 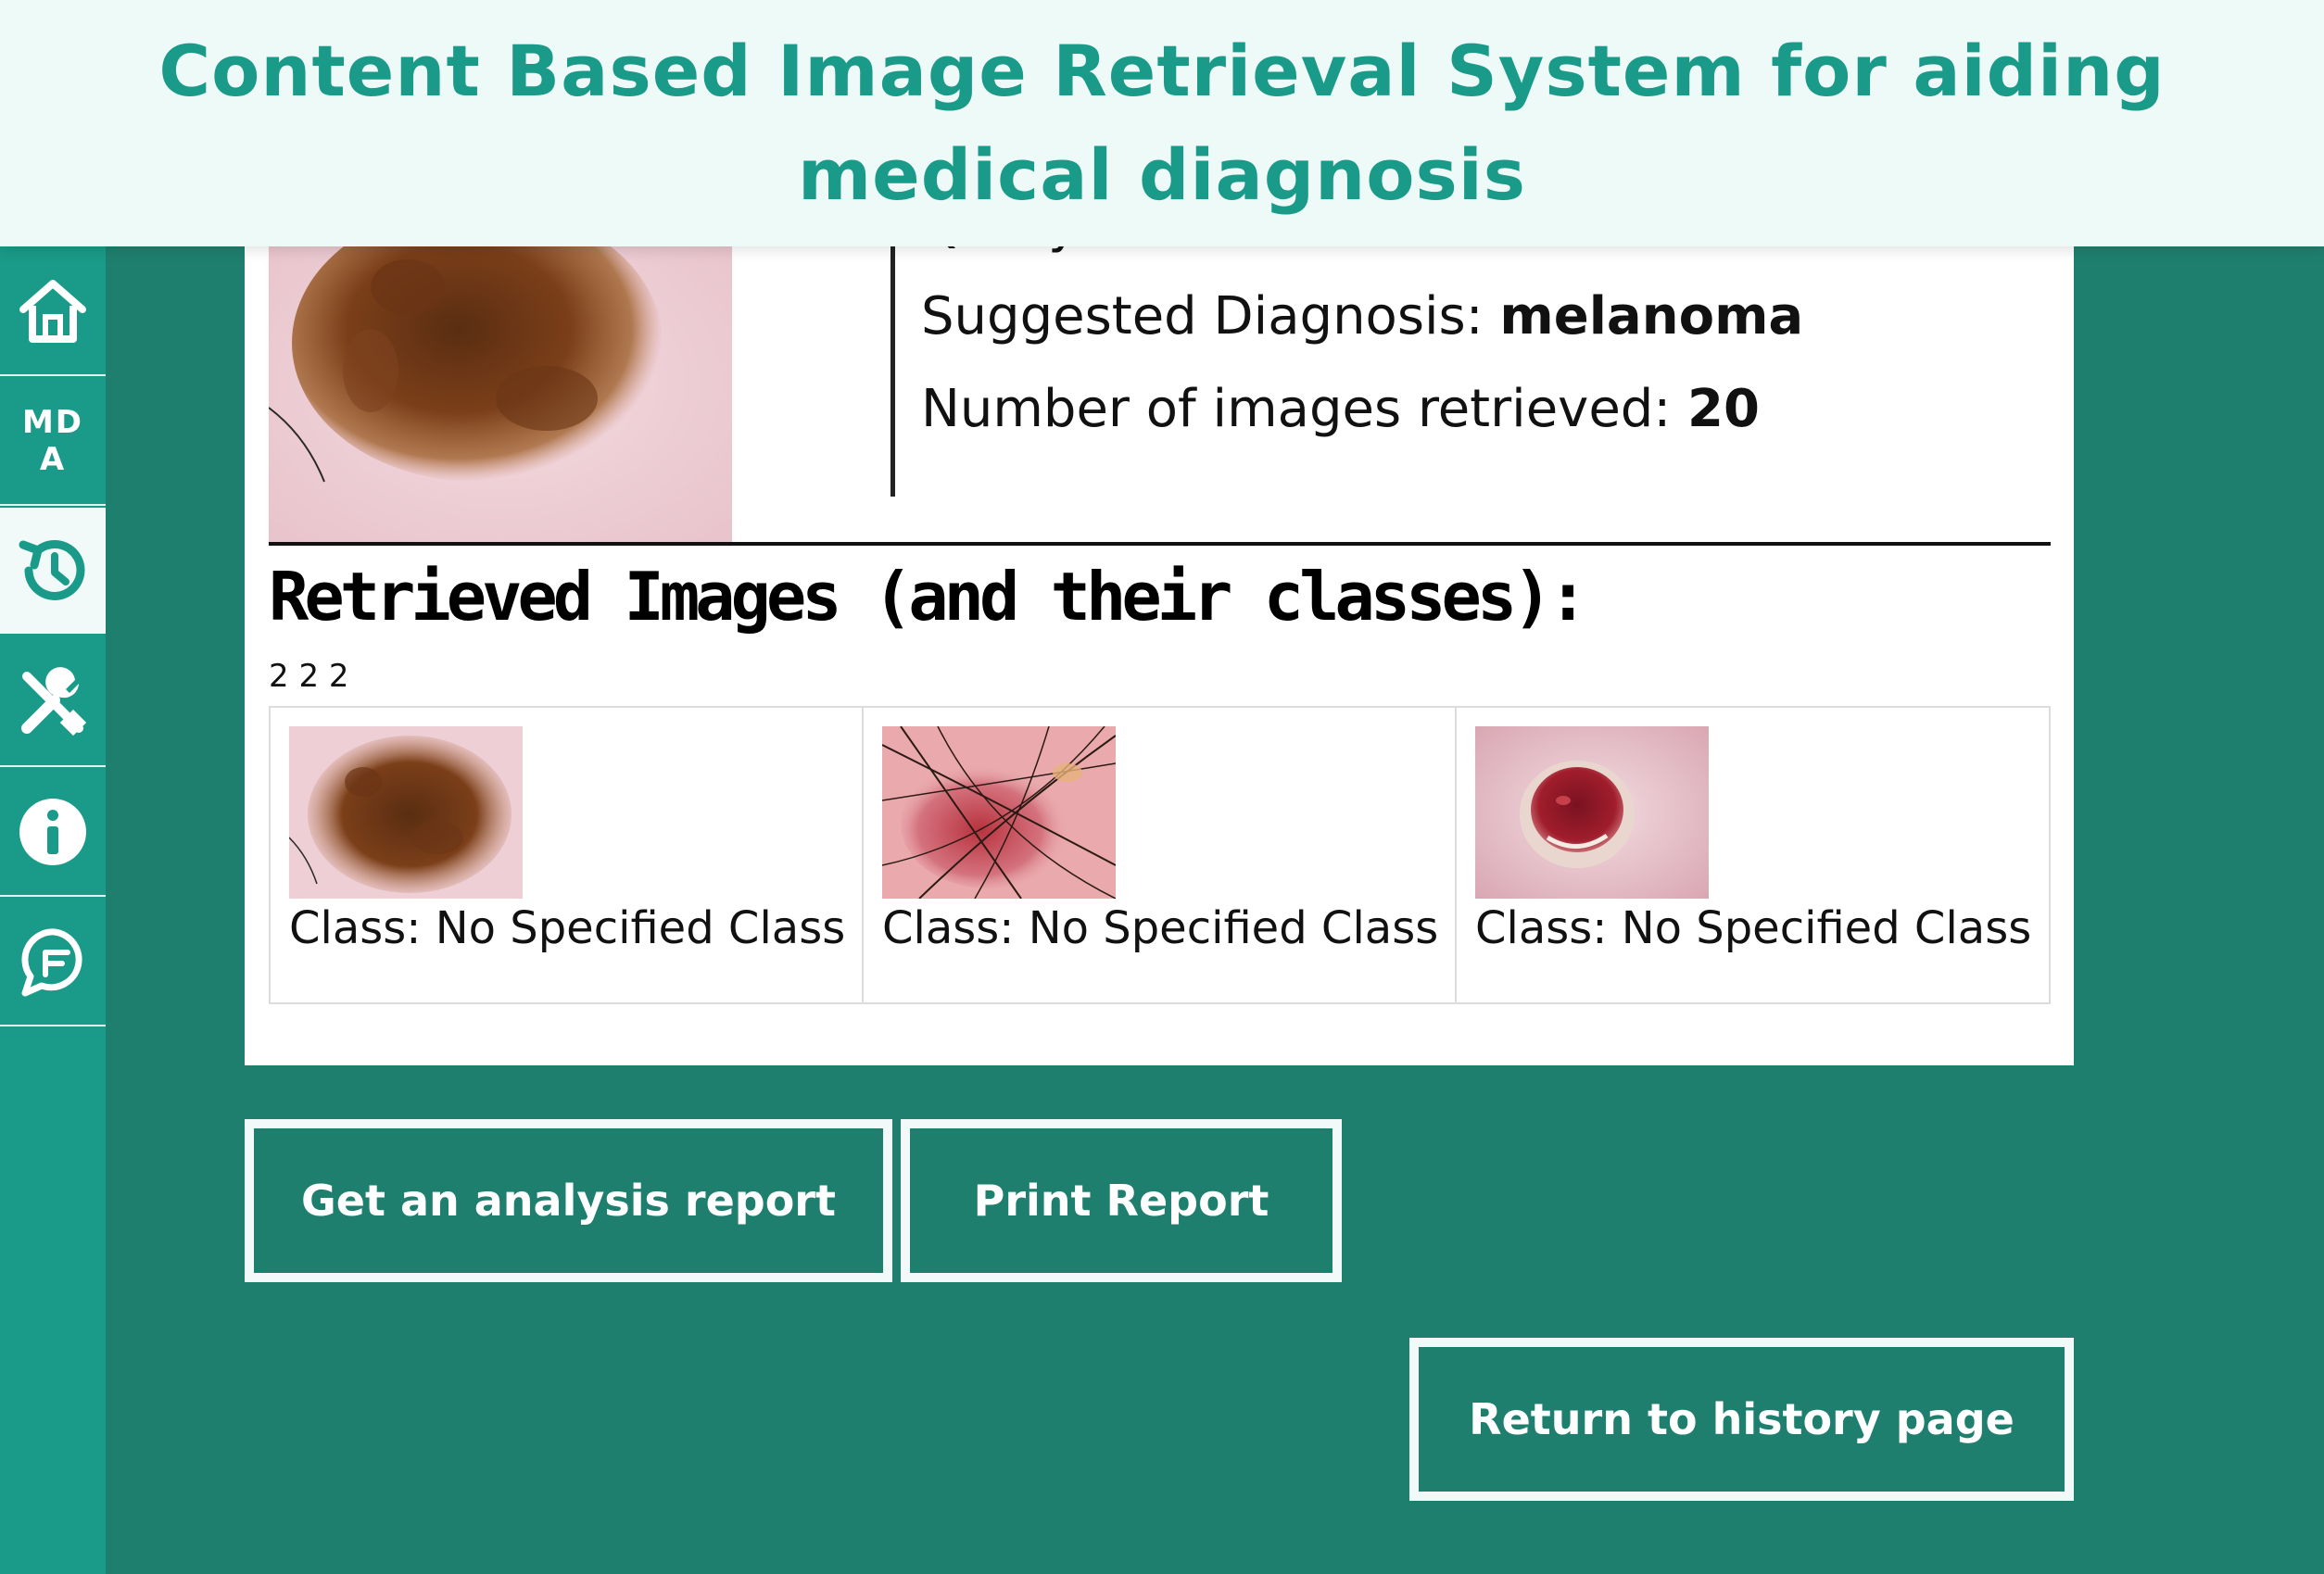 I want to click on retrieved-images-heading: Retrieved Images (and their classes):, so click(x=928, y=597).